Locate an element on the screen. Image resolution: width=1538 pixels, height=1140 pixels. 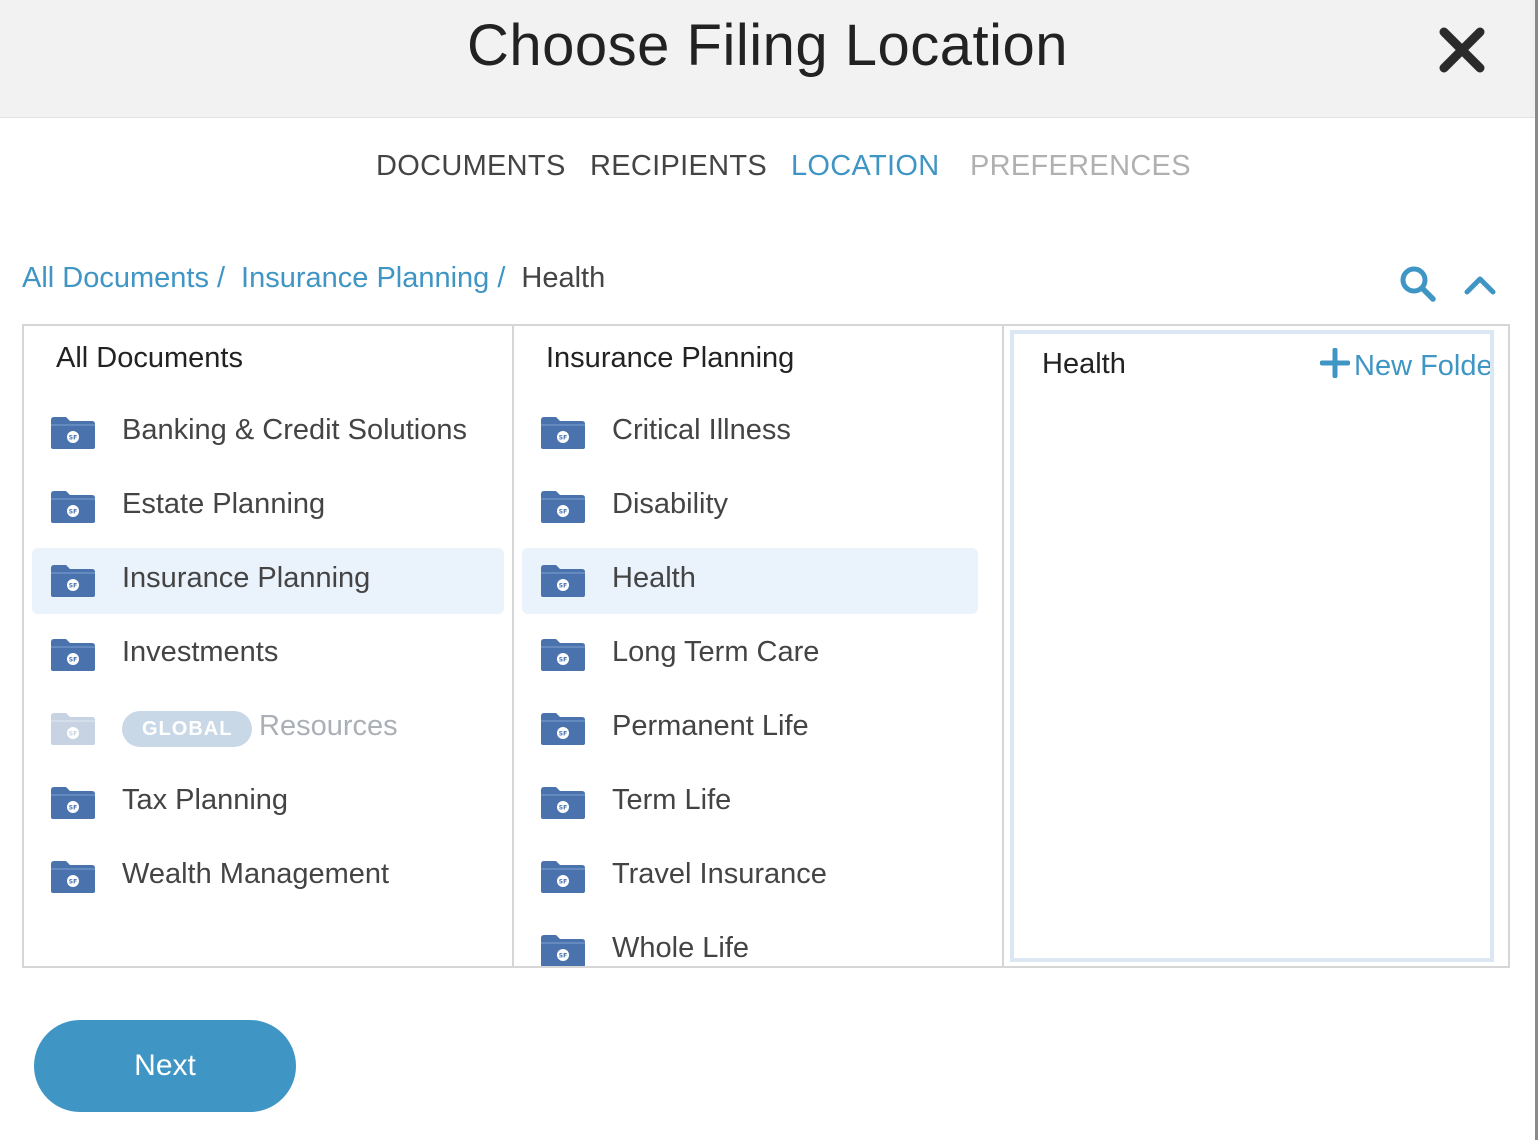
folder-item-disability: SF Disability is located at coordinates (750, 507).